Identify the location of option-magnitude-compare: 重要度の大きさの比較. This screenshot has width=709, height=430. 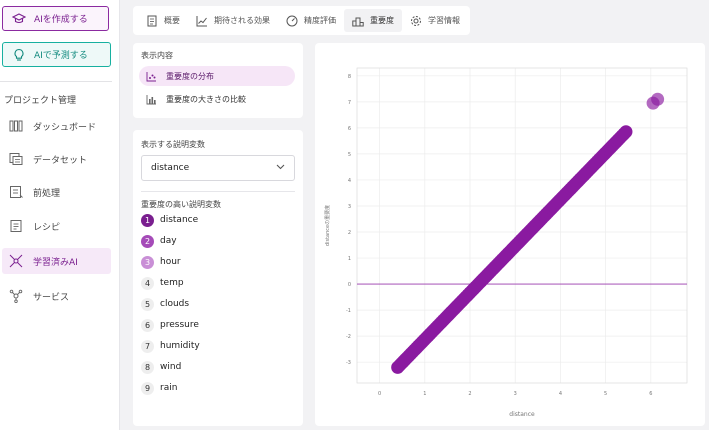
(217, 99).